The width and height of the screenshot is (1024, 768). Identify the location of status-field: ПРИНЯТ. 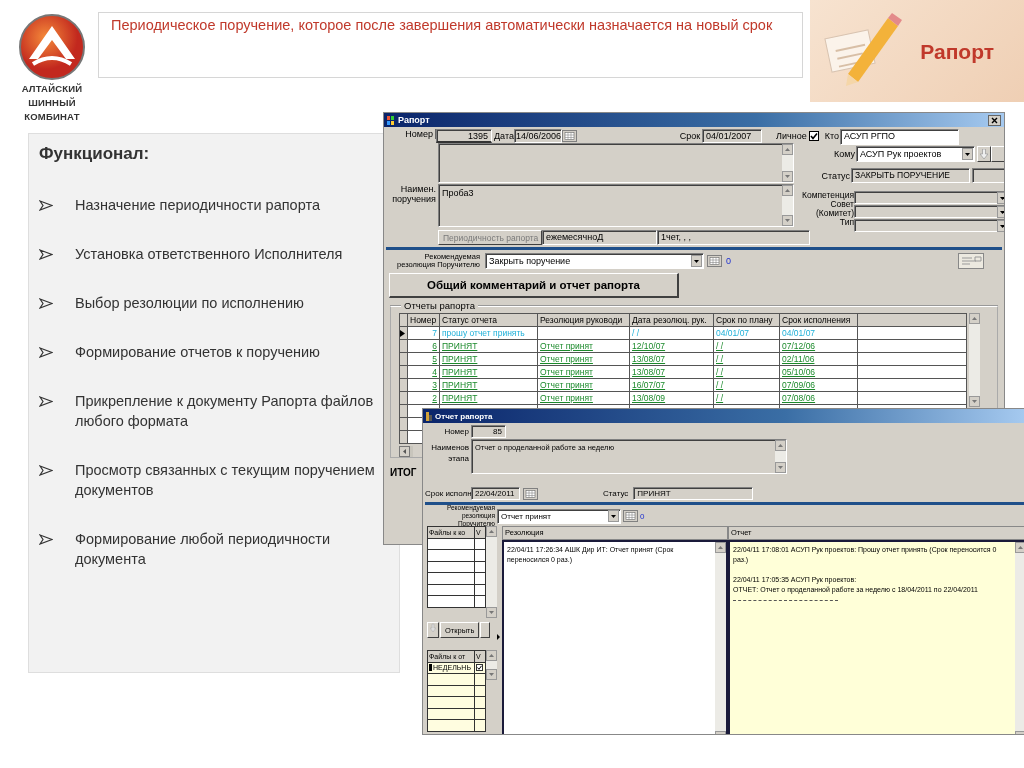
(693, 493).